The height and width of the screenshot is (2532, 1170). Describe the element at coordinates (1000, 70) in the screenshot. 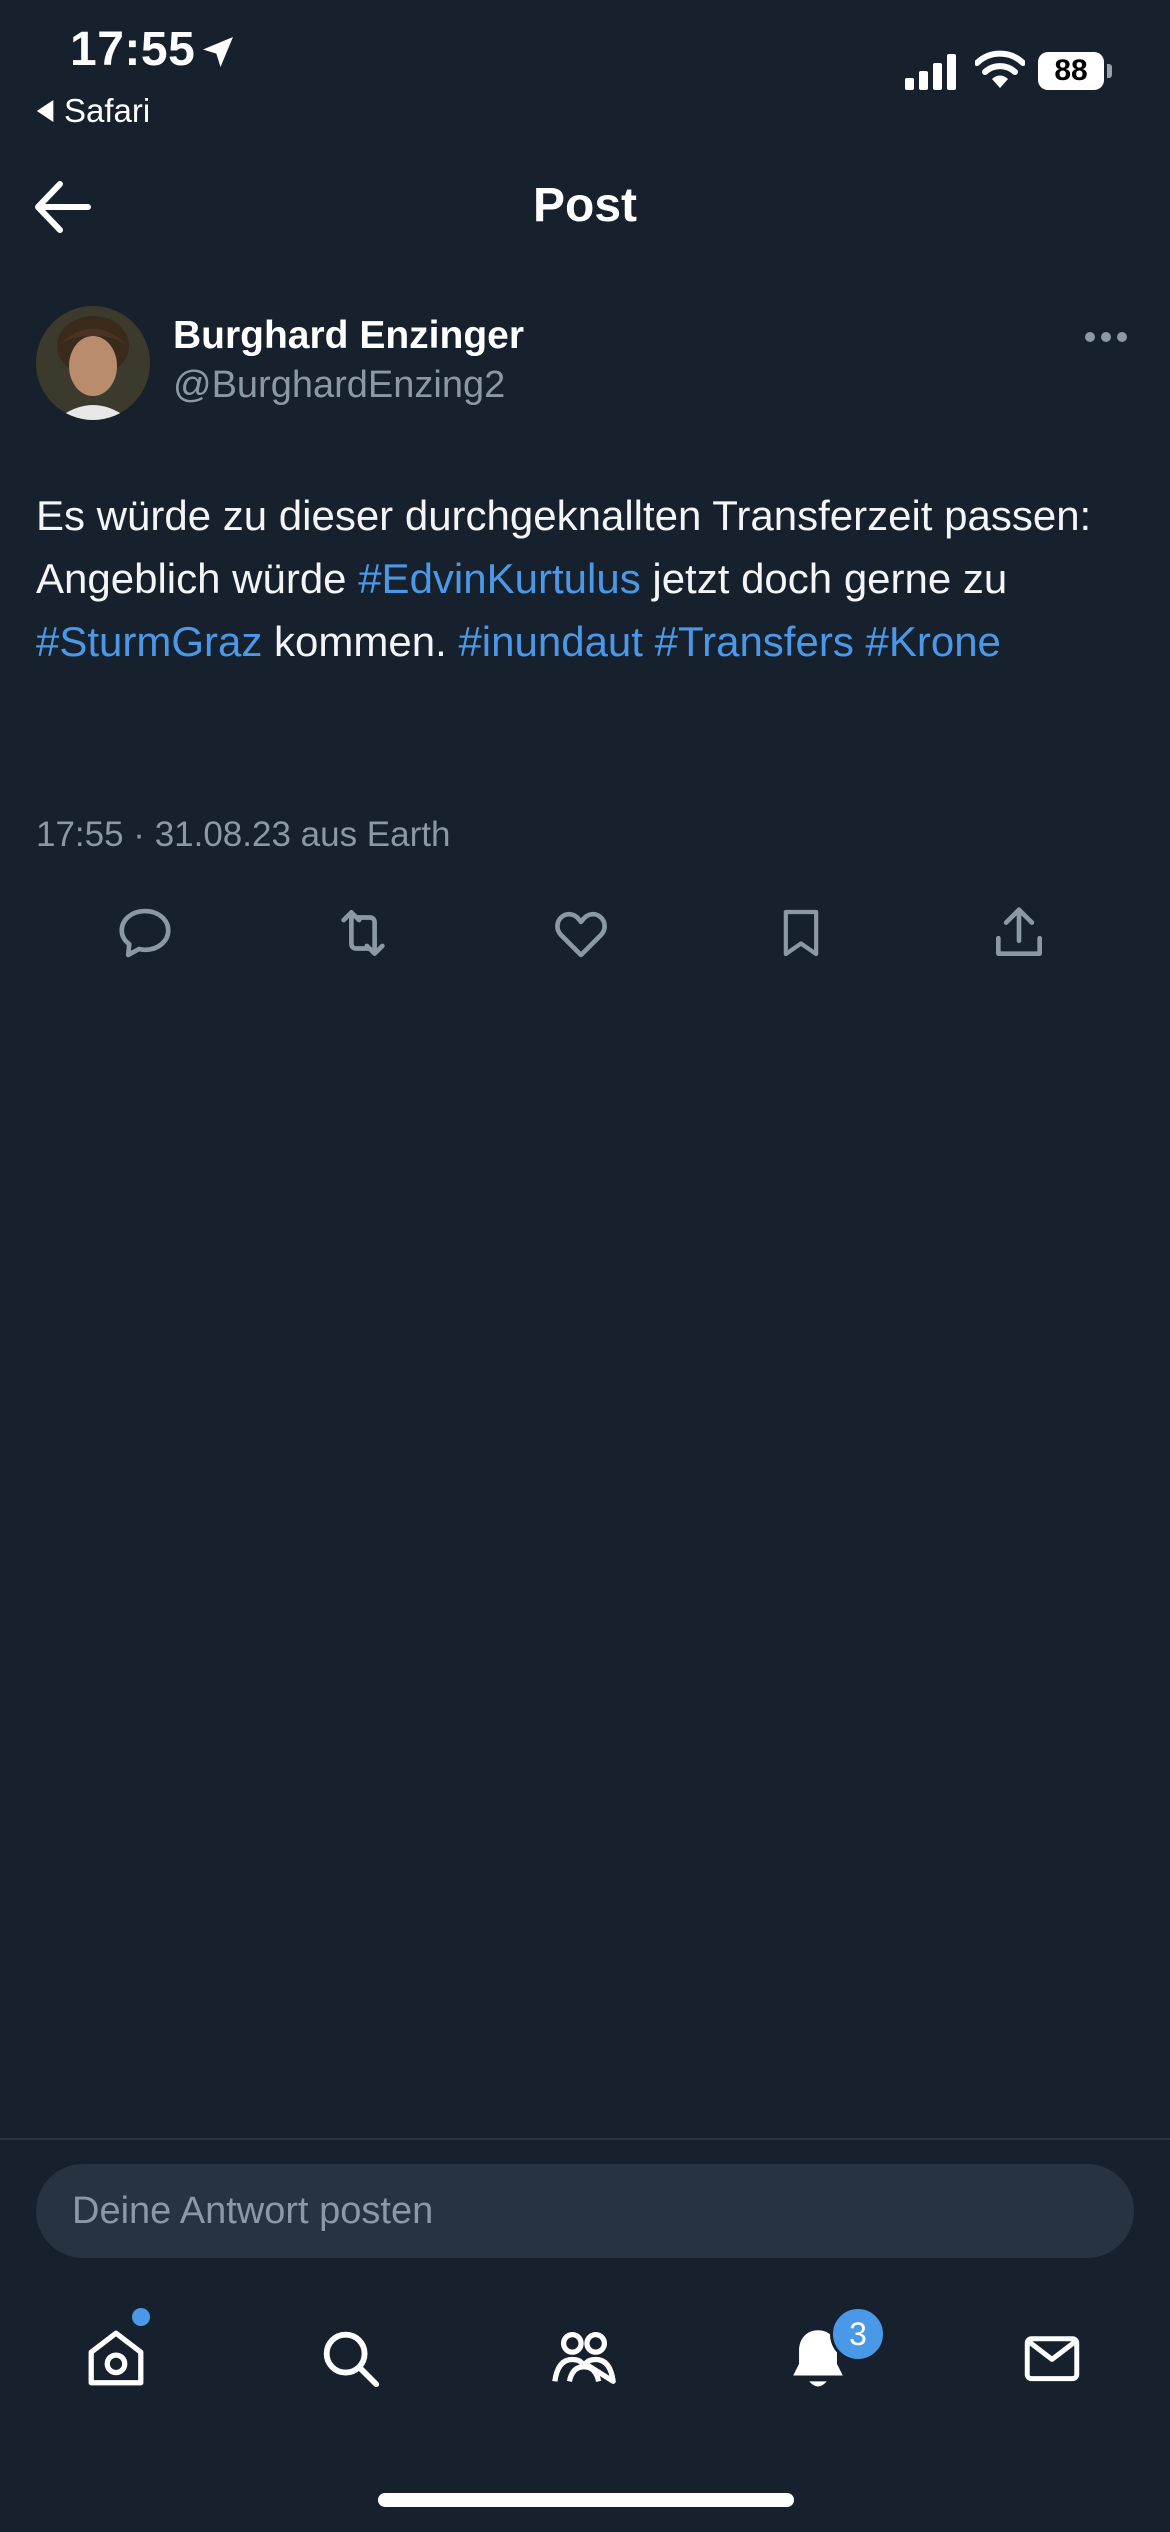

I see `wifi-icon` at that location.